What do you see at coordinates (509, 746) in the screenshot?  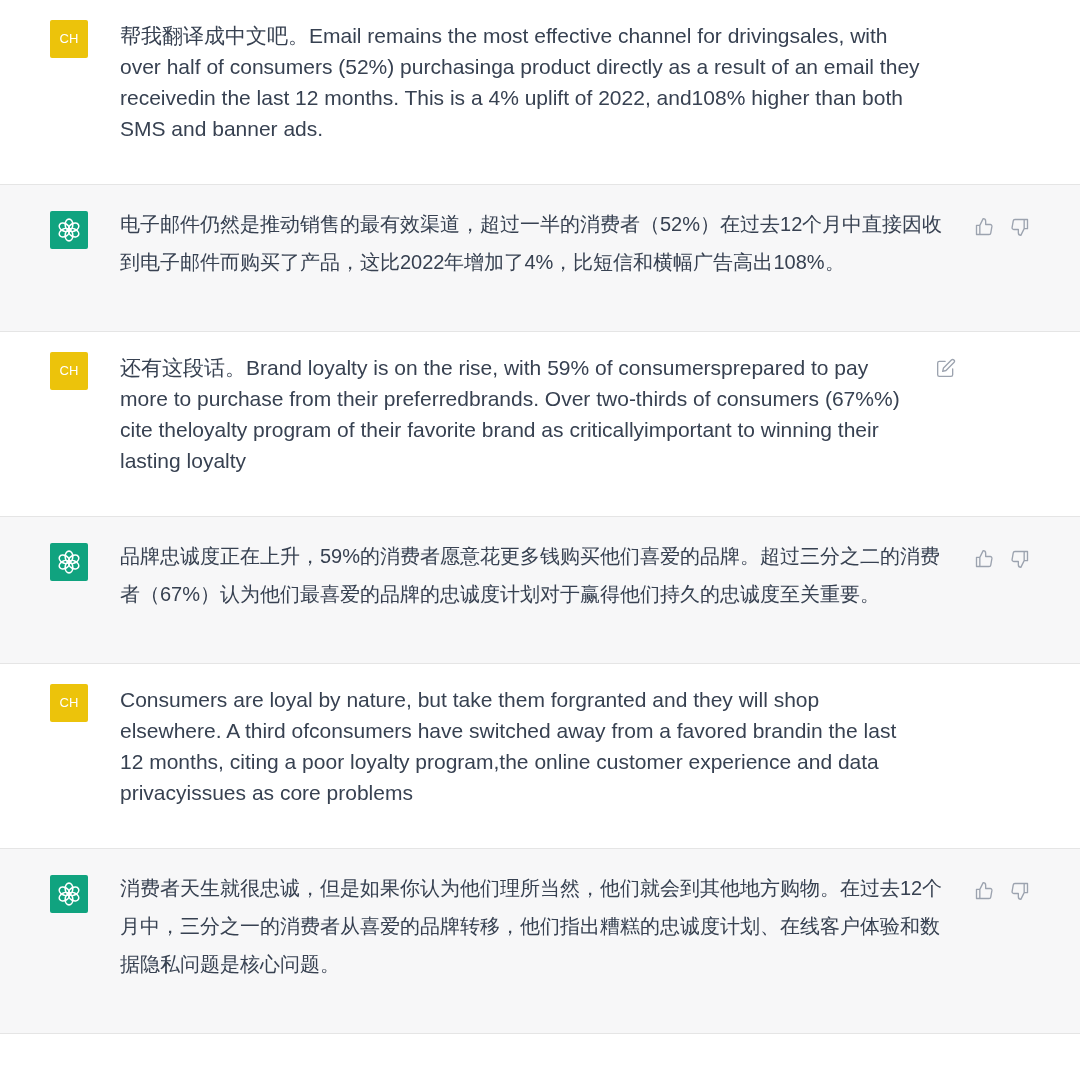 I see `user-message: Consumers are loyal by nature, but take them forgranted and they will shop elsewhere. A third ofconsumers have switched away from a favored brandin the last 12 months, citing a poor loyalty program,the online customer experience and data privacyissues as core problems` at bounding box center [509, 746].